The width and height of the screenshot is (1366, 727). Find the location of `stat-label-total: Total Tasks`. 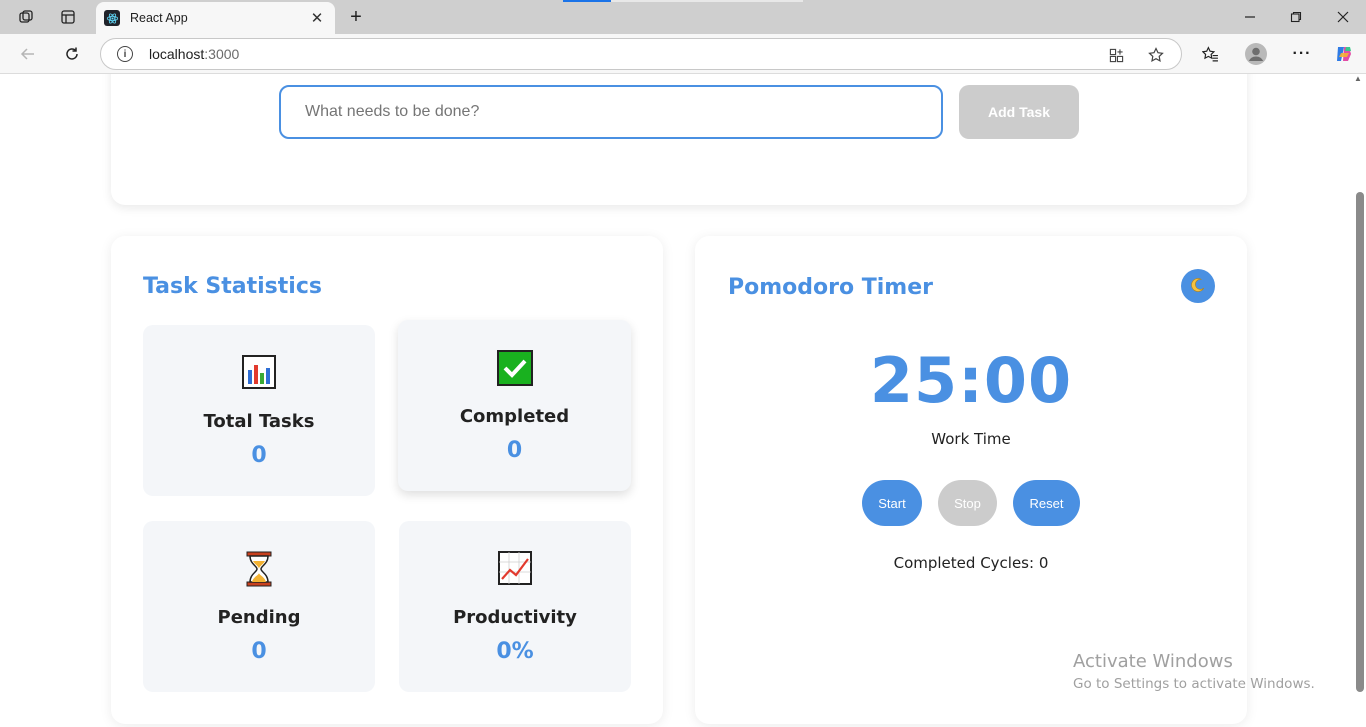

stat-label-total: Total Tasks is located at coordinates (259, 421).